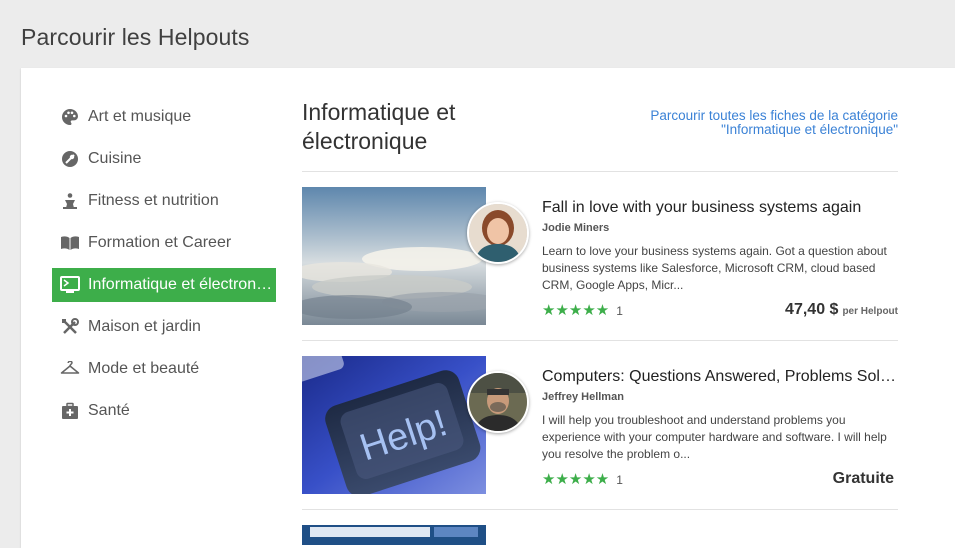  I want to click on fitness-icon, so click(70, 201).